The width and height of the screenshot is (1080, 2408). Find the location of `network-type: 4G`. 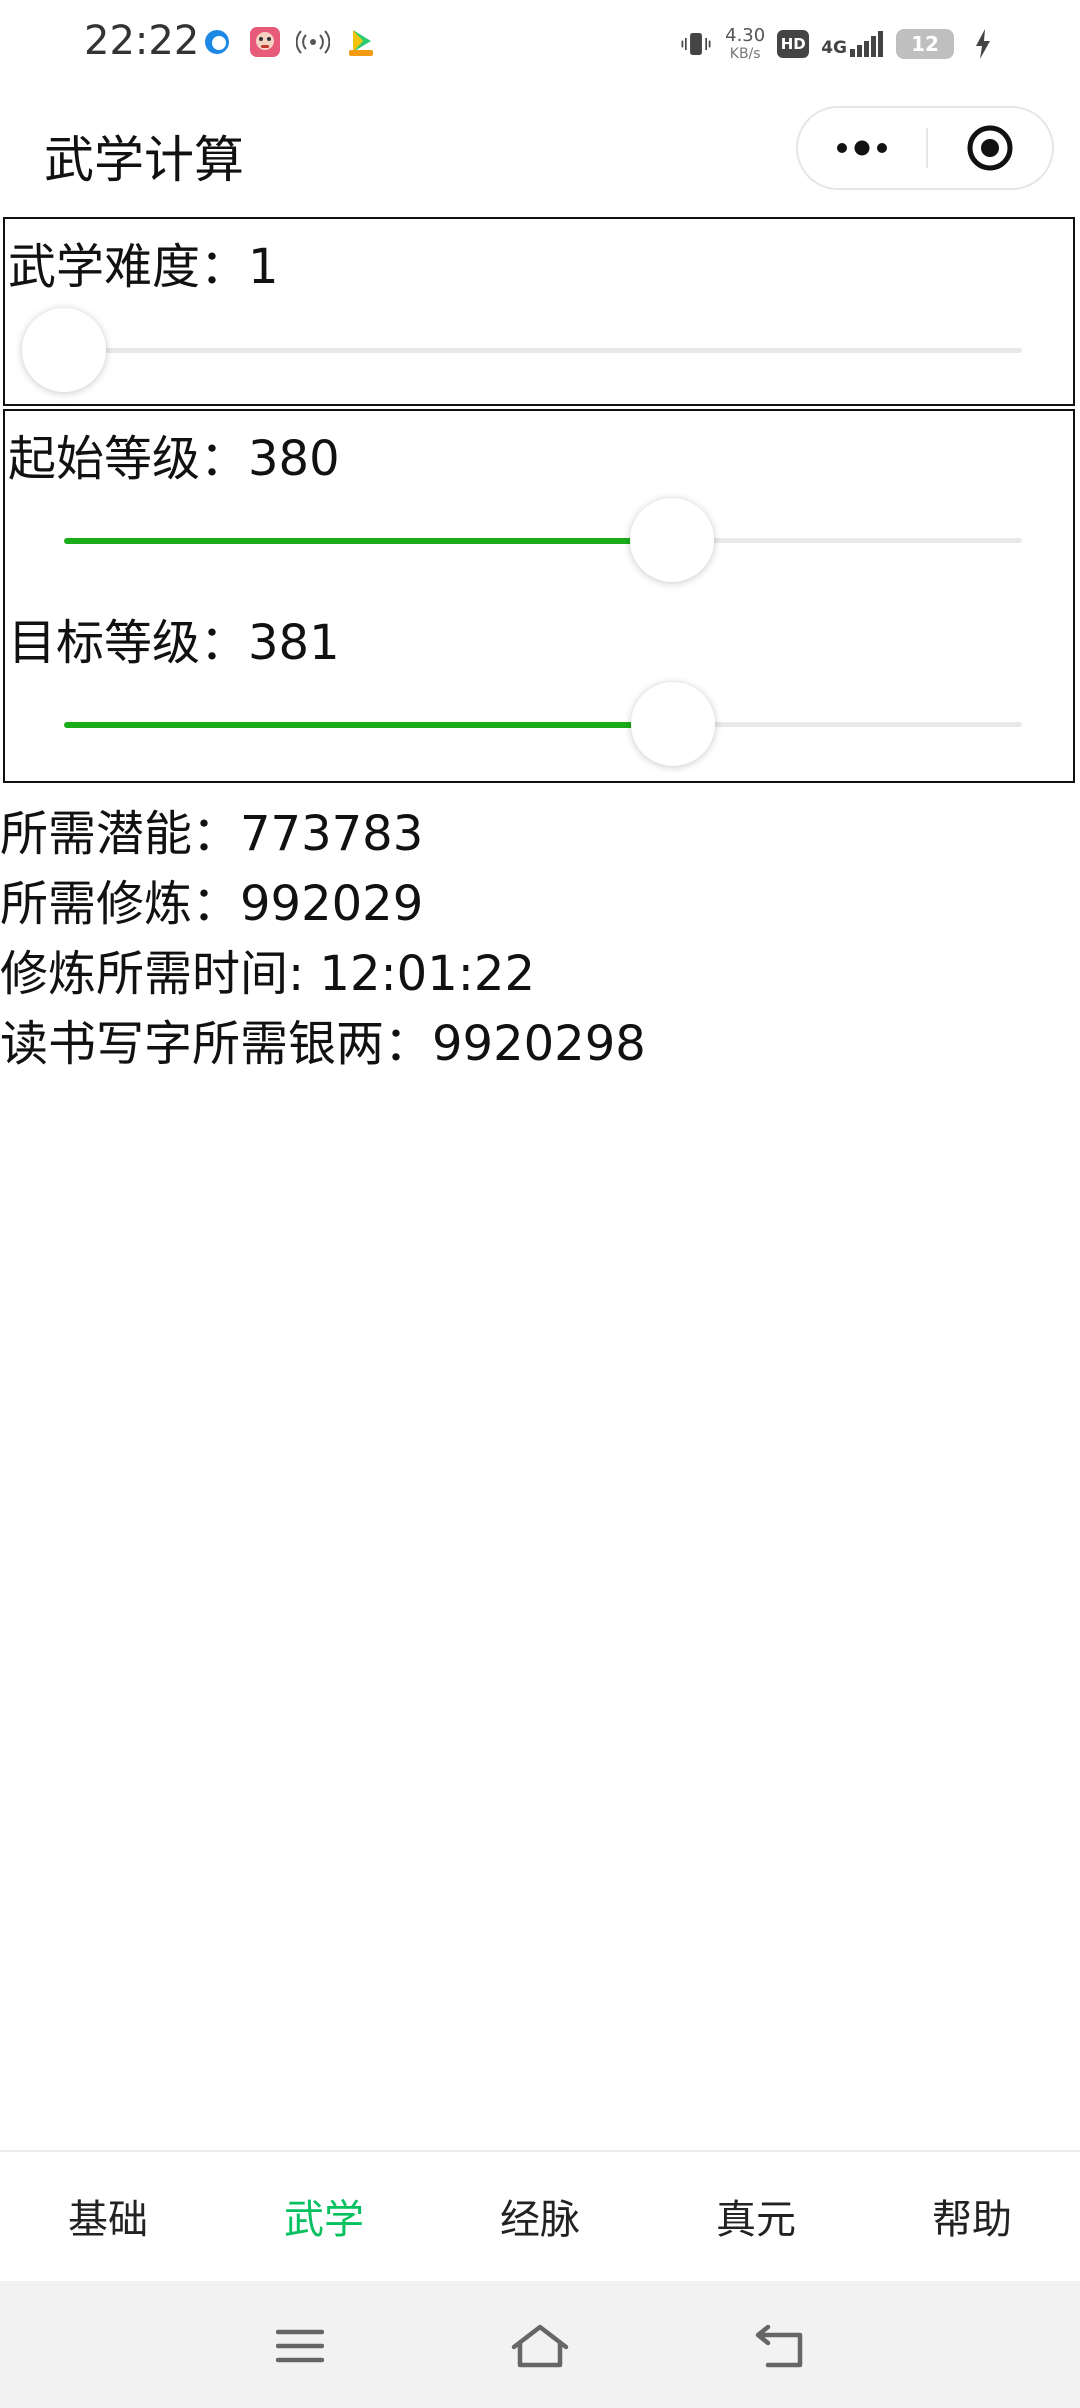

network-type: 4G is located at coordinates (834, 48).